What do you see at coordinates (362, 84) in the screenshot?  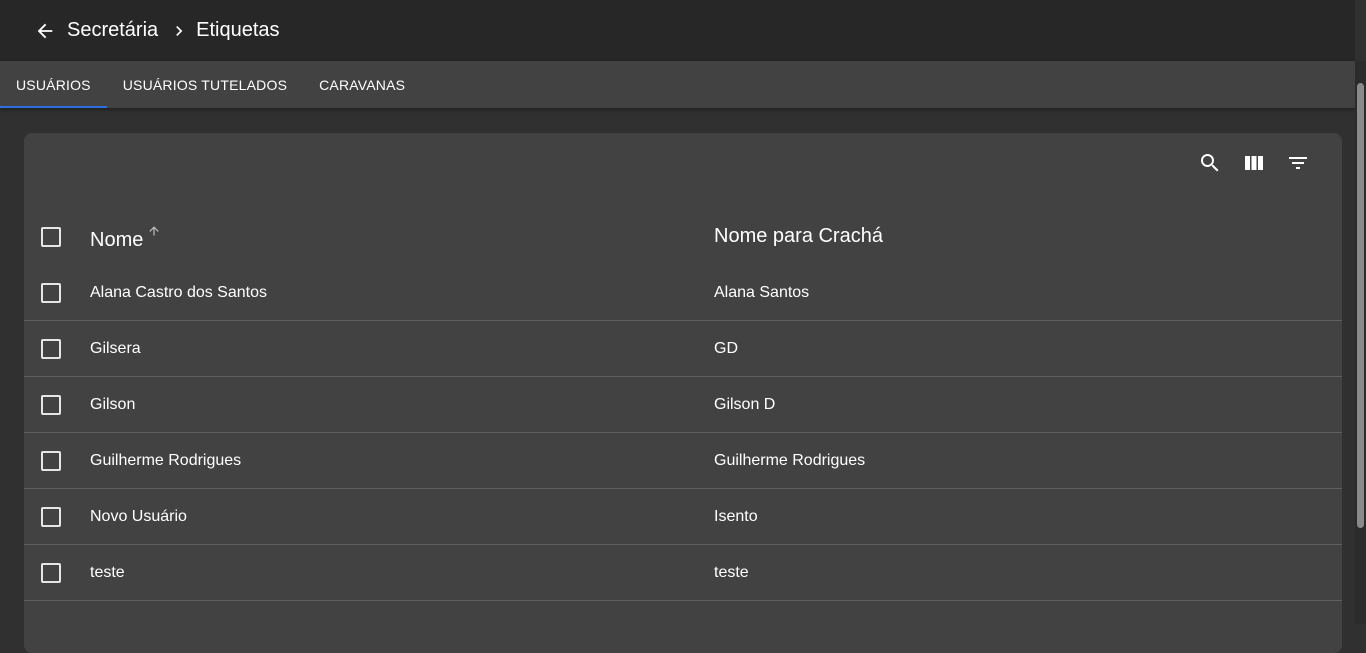 I see `tab-caravanas: CARAVANAS` at bounding box center [362, 84].